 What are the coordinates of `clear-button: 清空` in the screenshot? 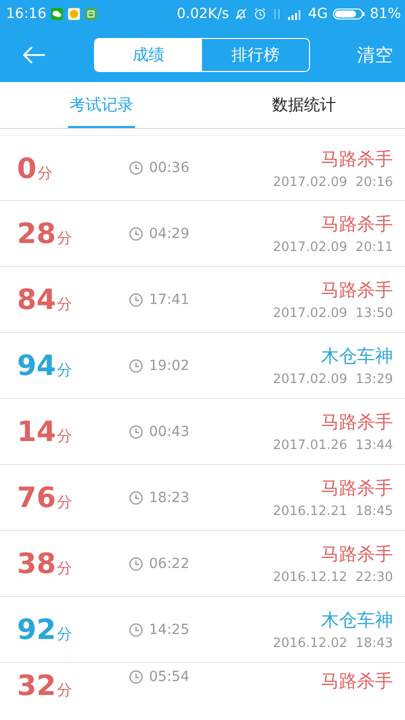 It's located at (375, 55).